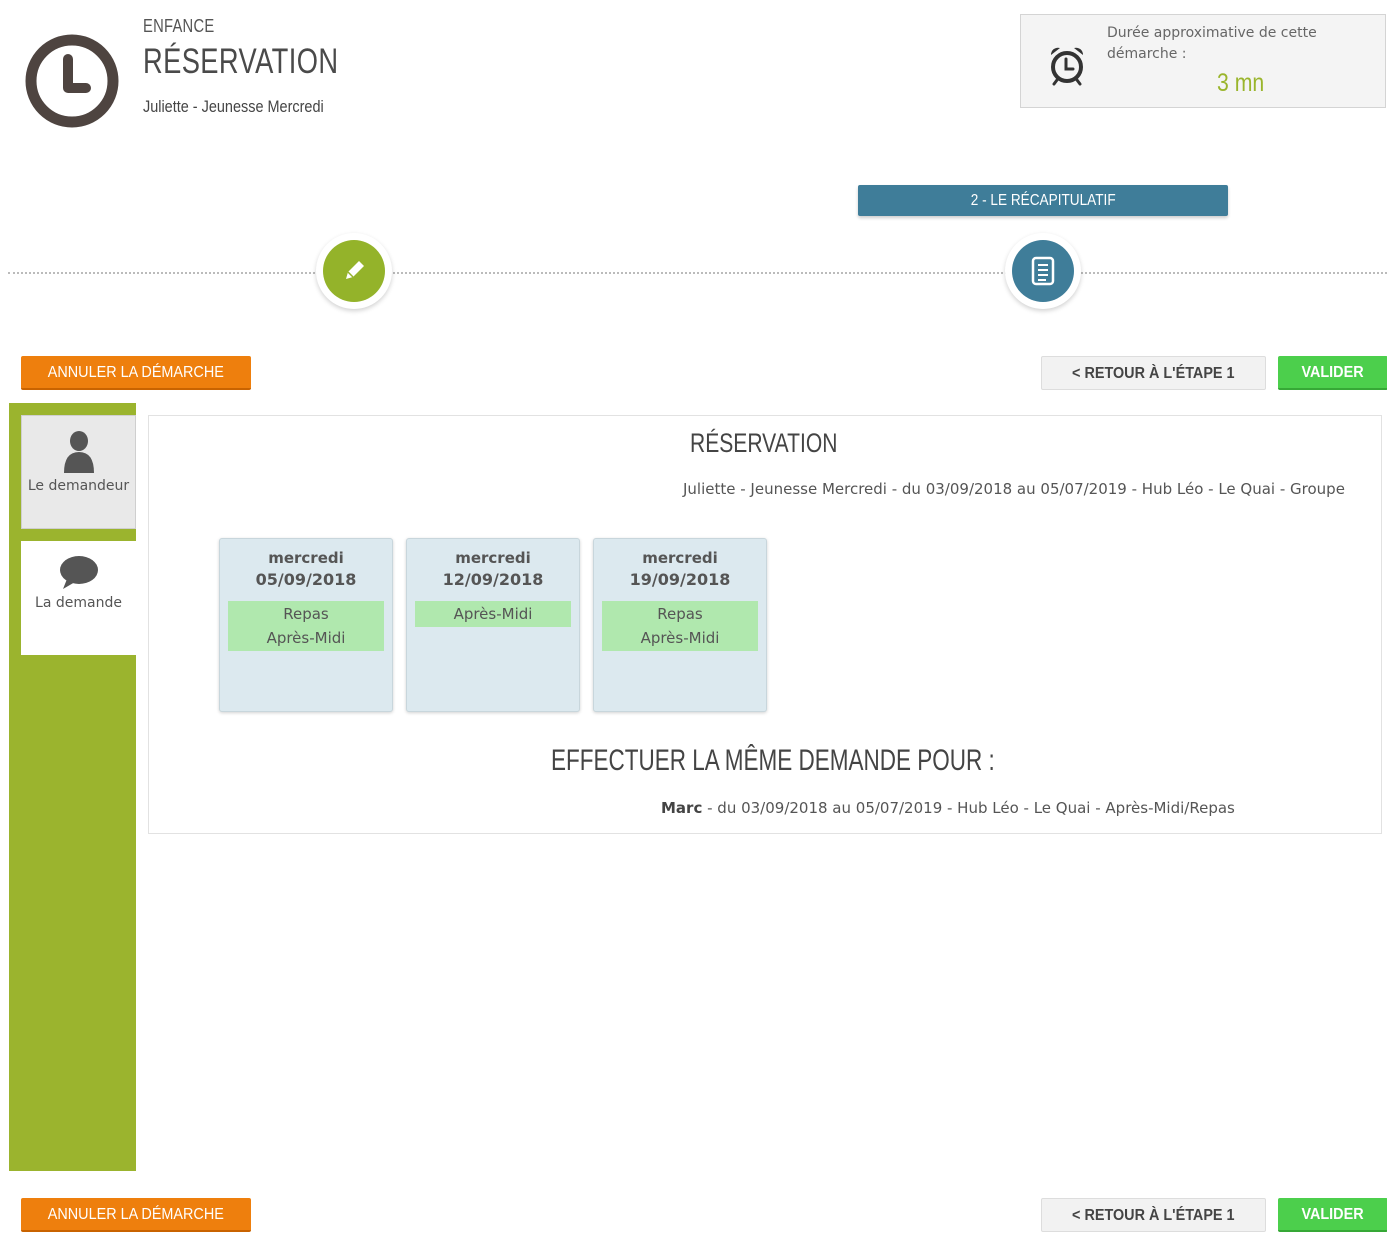 The height and width of the screenshot is (1233, 1387). I want to click on sidebar-item-label: La demande, so click(78, 603).